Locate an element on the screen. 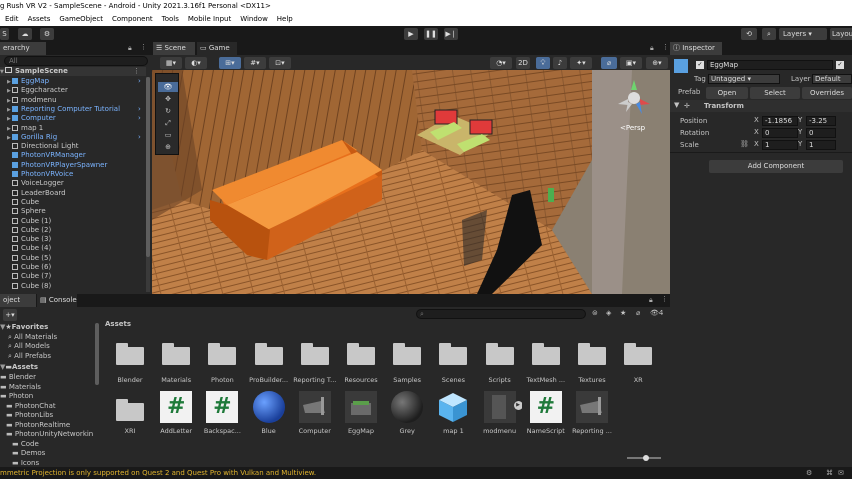 This screenshot has width=852, height=479. lock-icon: 🔒︎ is located at coordinates (130, 48).